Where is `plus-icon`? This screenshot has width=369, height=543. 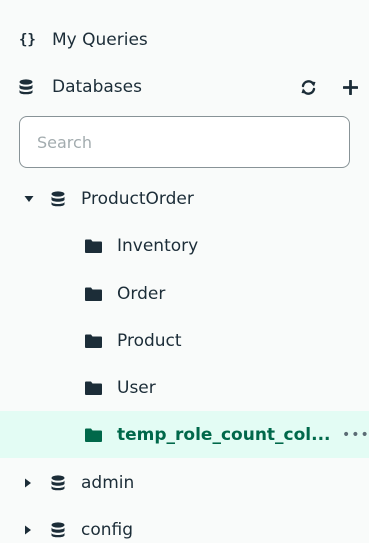 plus-icon is located at coordinates (350, 87).